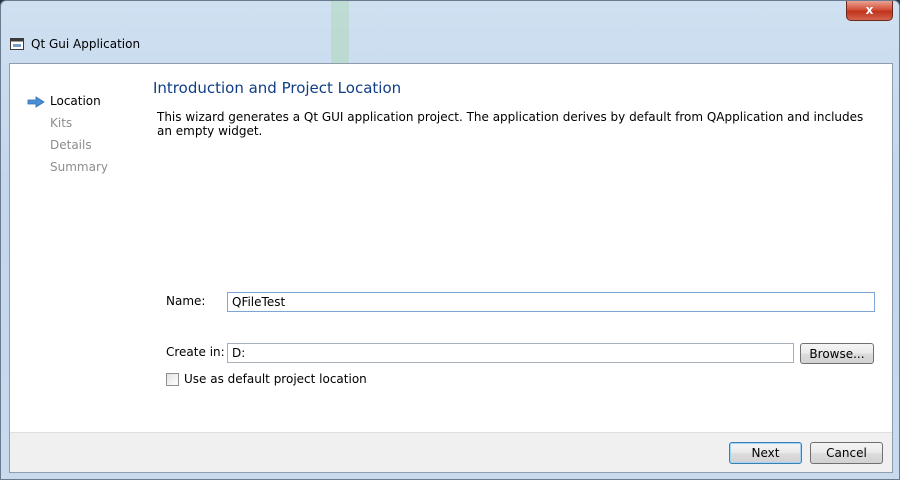  I want to click on wizard-step-summary: Summary, so click(79, 167).